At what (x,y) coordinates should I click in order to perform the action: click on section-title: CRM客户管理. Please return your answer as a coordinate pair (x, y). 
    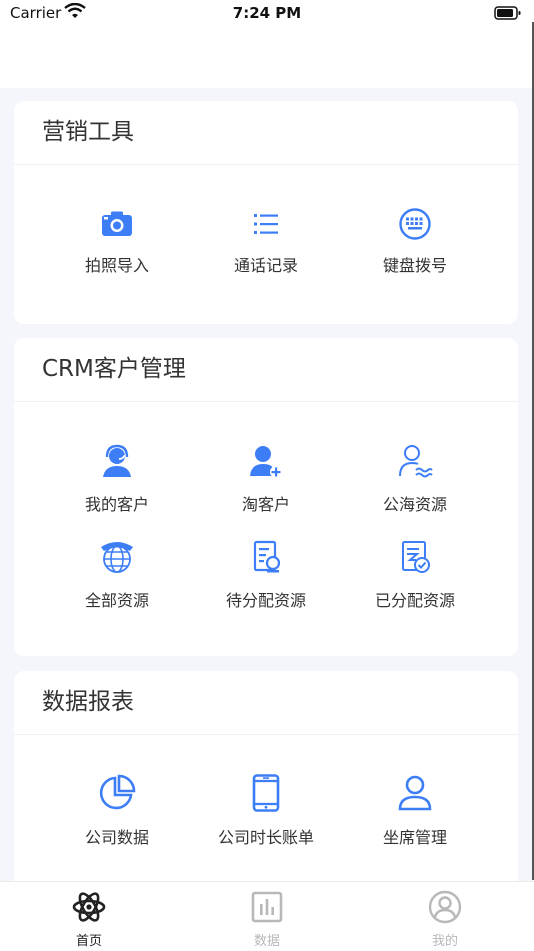
    Looking at the image, I should click on (266, 370).